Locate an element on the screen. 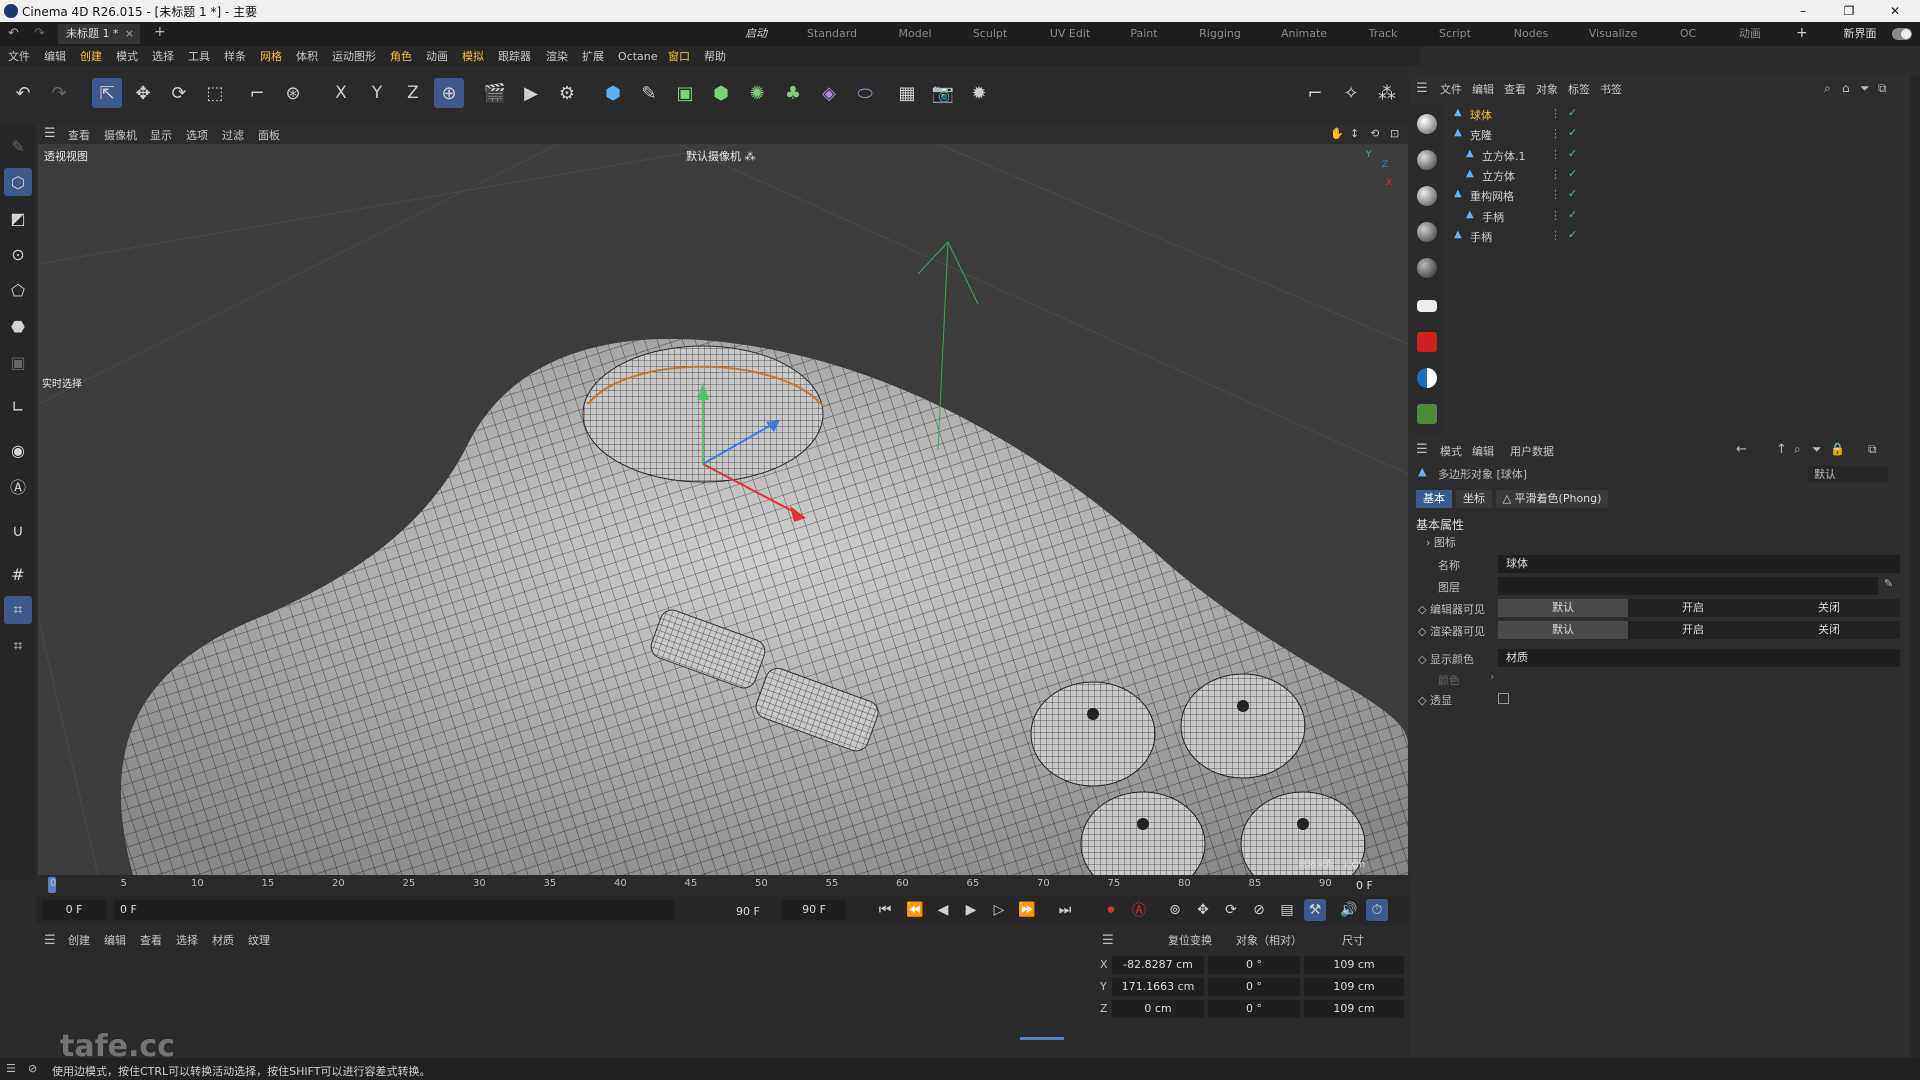  snap-settings-icon: ✧ is located at coordinates (1351, 93).